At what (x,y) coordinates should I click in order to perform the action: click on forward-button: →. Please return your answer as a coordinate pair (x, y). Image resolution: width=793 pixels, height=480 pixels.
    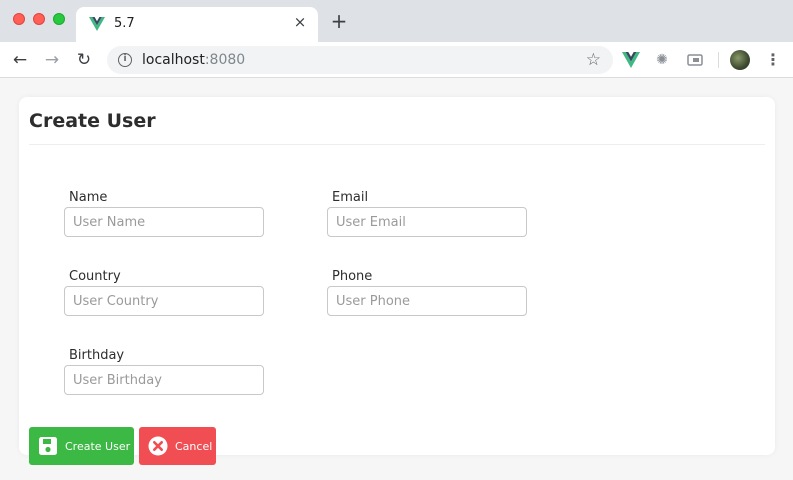
    Looking at the image, I should click on (52, 60).